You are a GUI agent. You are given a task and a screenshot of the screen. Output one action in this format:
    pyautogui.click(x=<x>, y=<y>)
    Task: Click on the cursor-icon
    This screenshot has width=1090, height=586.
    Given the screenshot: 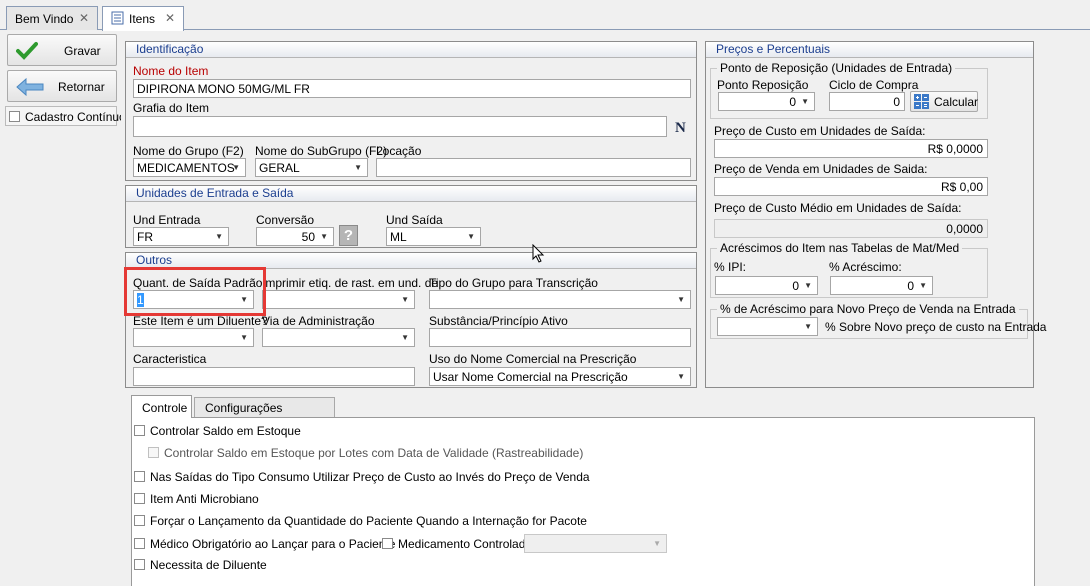 What is the action you would take?
    pyautogui.click(x=538, y=253)
    